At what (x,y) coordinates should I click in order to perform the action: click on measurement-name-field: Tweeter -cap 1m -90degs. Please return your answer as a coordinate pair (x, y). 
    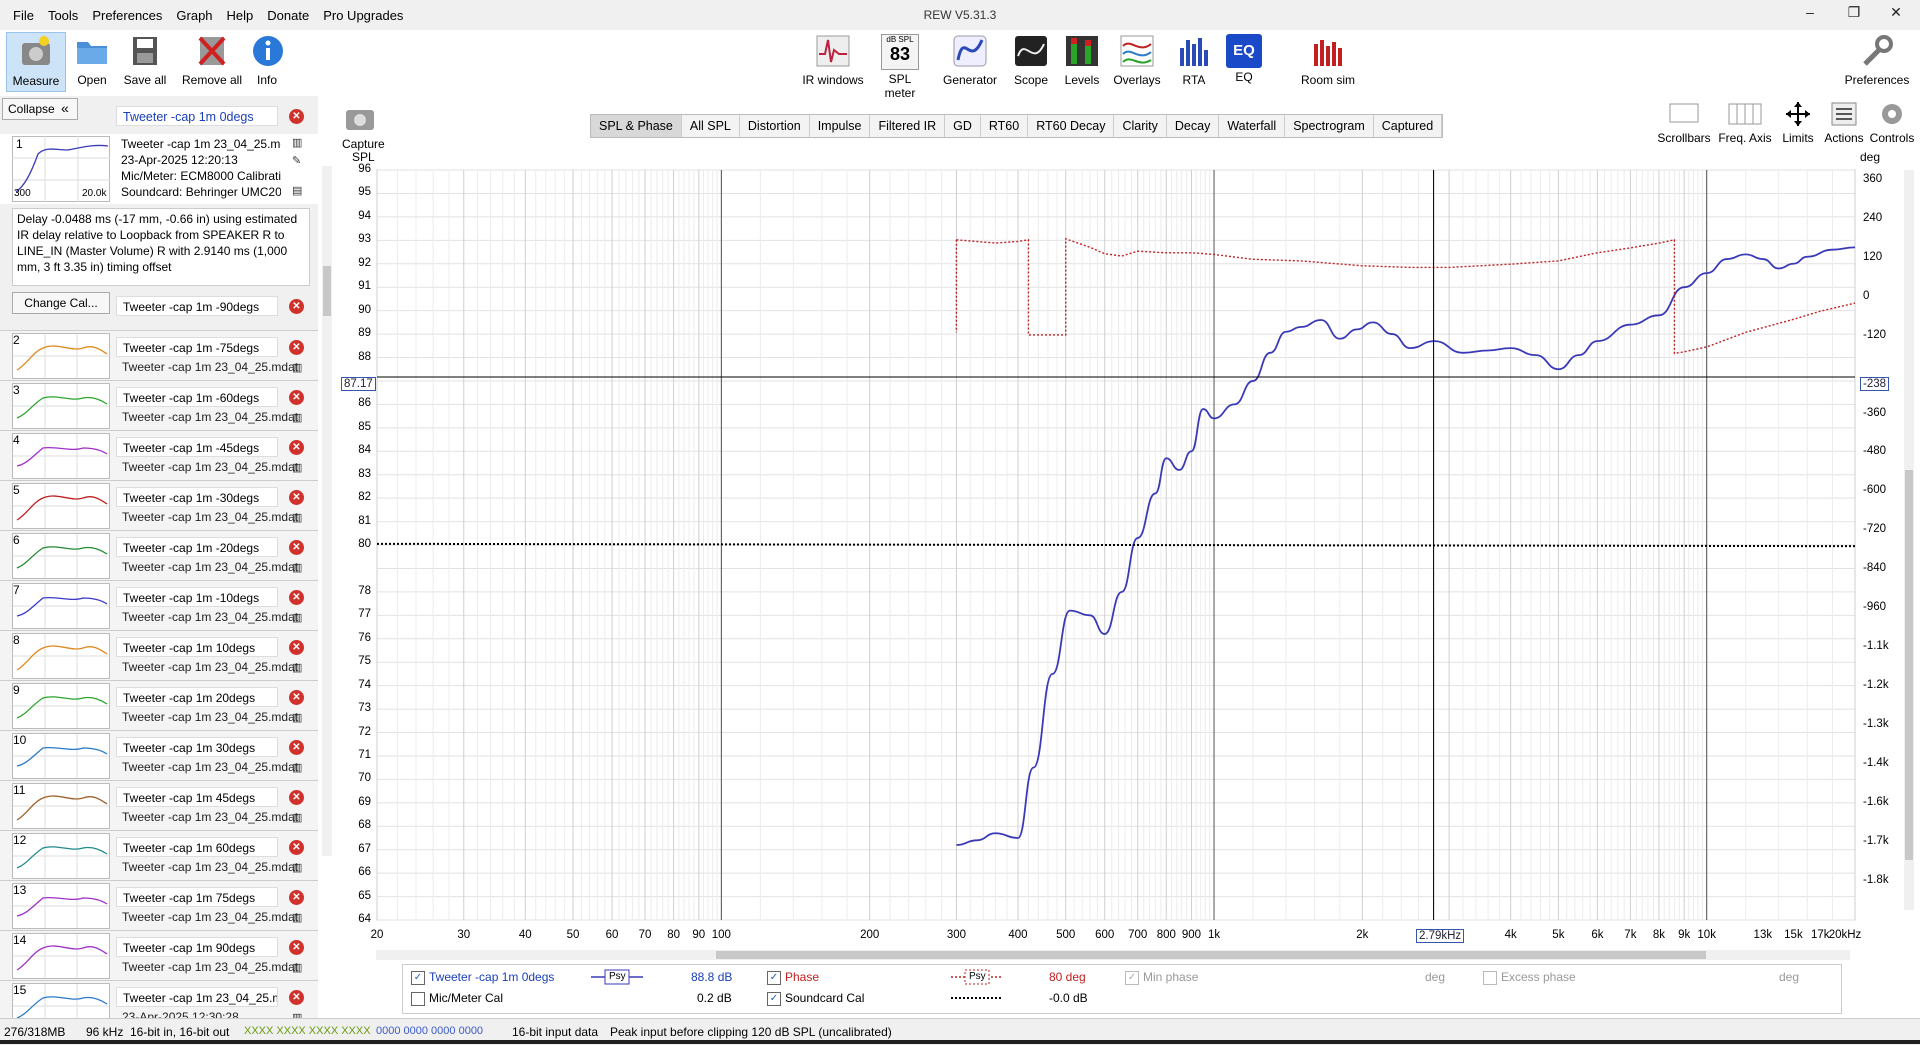
    Looking at the image, I should click on (197, 306).